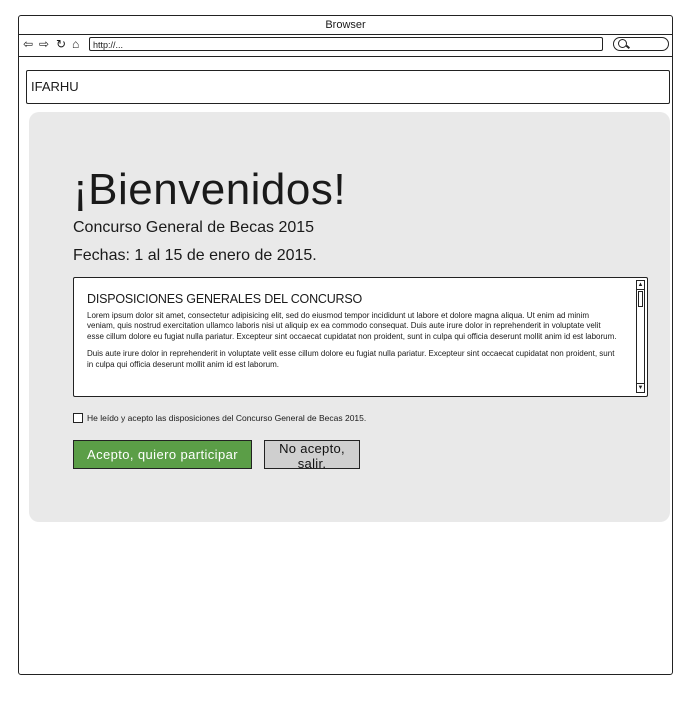 The height and width of the screenshot is (708, 691). Describe the element at coordinates (75, 44) in the screenshot. I see `home-icon: ⌂` at that location.